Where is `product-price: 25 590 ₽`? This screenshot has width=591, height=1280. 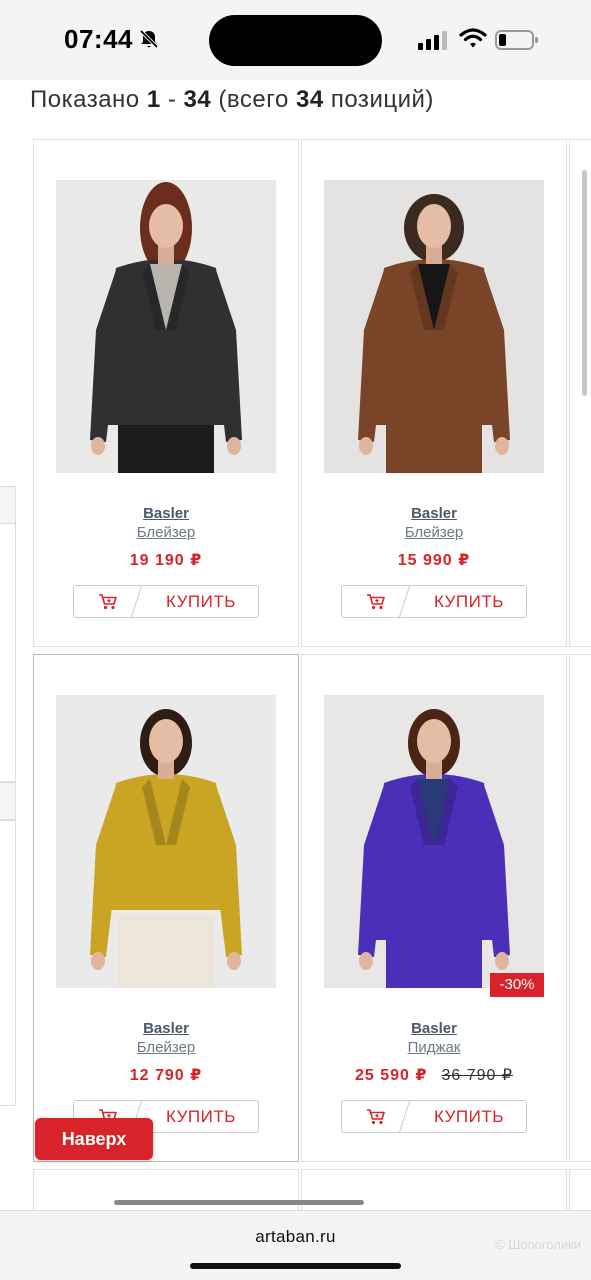 product-price: 25 590 ₽ is located at coordinates (391, 1075).